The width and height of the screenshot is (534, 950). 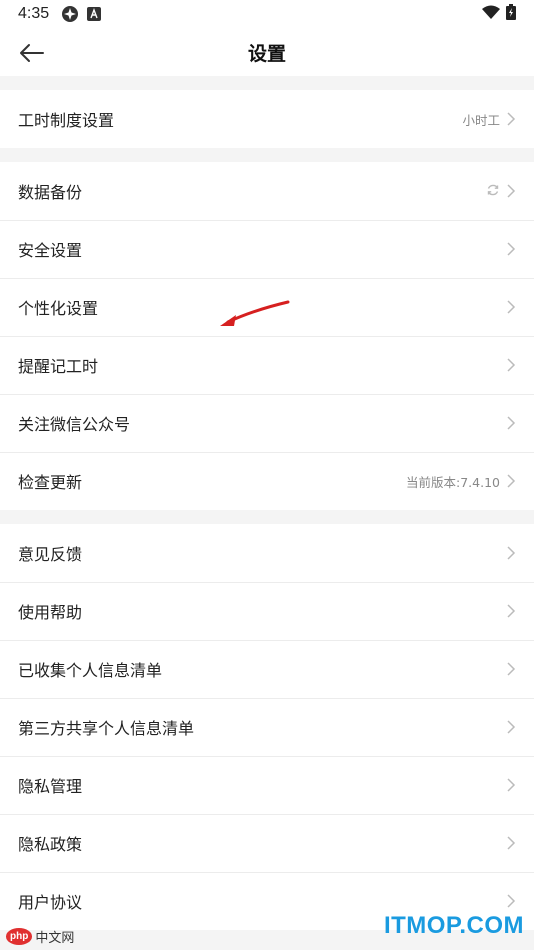 What do you see at coordinates (34, 13) in the screenshot?
I see `status-time: 4:35` at bounding box center [34, 13].